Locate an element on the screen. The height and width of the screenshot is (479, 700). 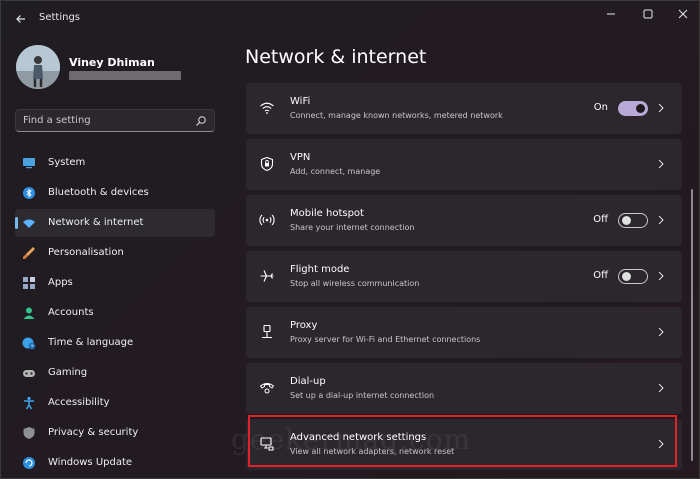
page-title: Network & internet is located at coordinates (336, 57).